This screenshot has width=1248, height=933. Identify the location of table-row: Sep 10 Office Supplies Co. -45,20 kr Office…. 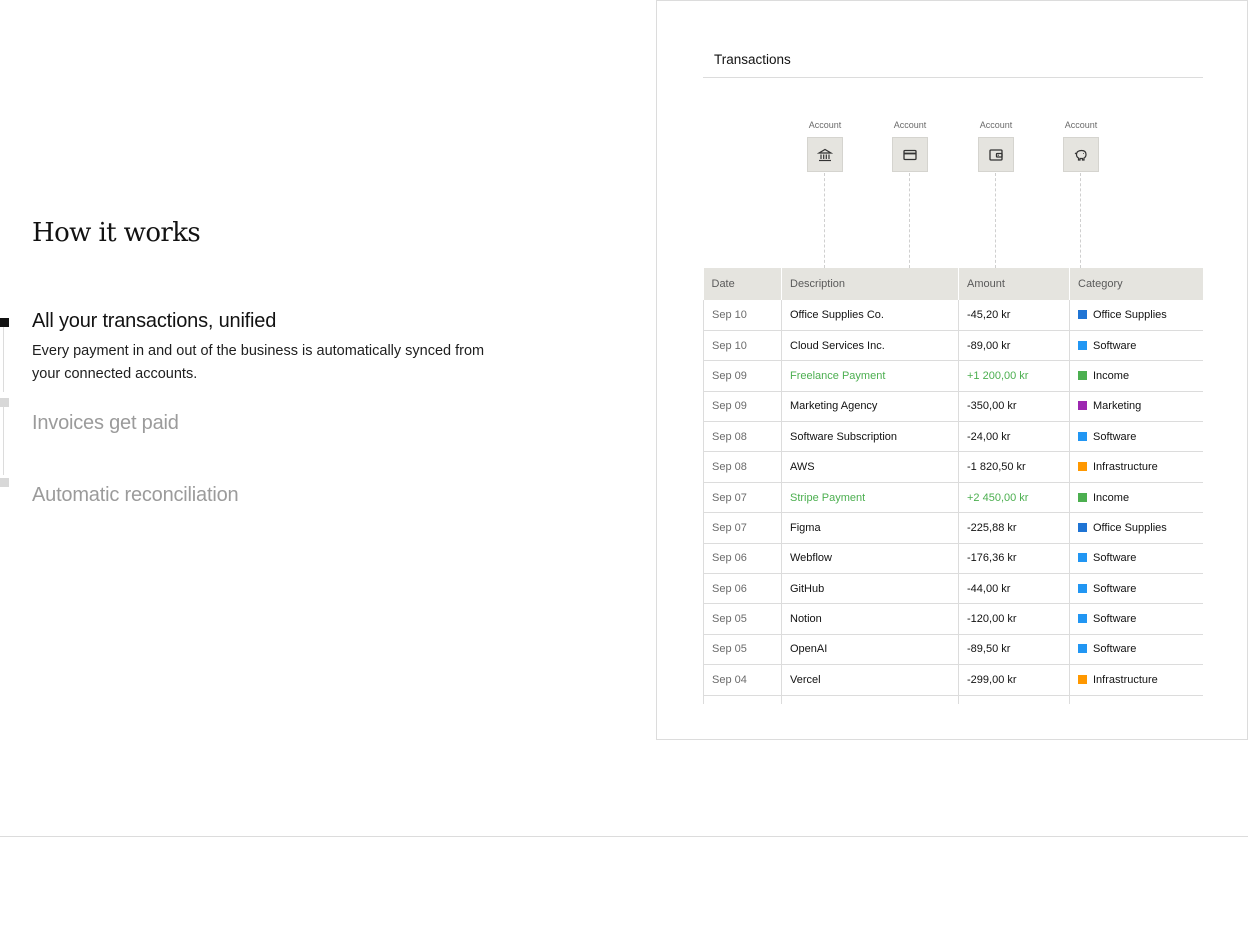
(953, 315).